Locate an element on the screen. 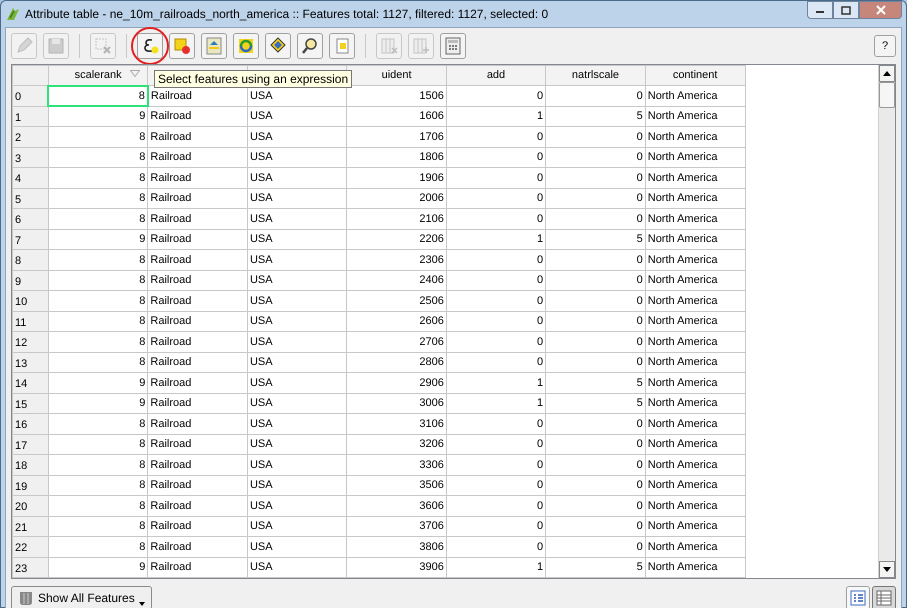 The height and width of the screenshot is (608, 907). table-view-button is located at coordinates (884, 597).